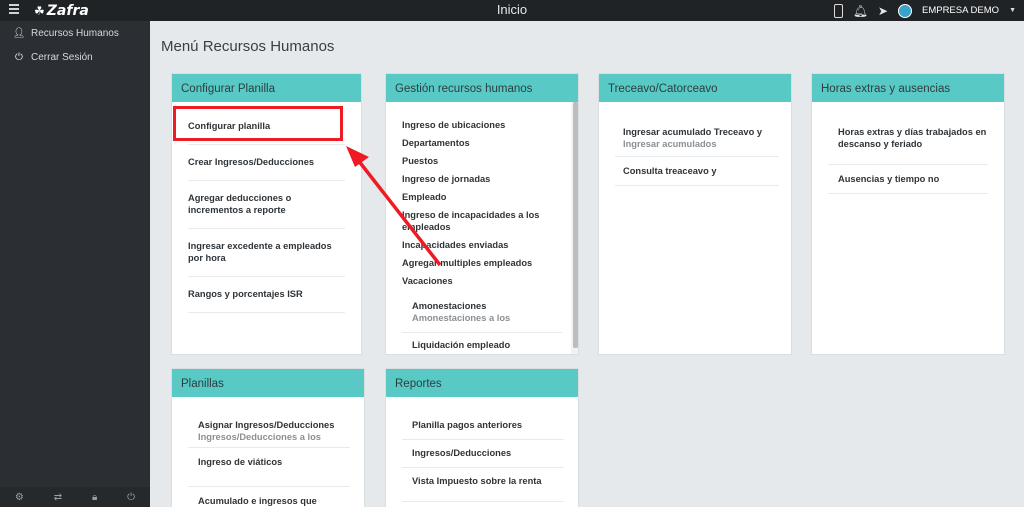 This screenshot has height=507, width=1024. Describe the element at coordinates (477, 221) in the screenshot. I see `link-ingreso-incapacidades: Ingreso de incapacidades a los empleados` at that location.